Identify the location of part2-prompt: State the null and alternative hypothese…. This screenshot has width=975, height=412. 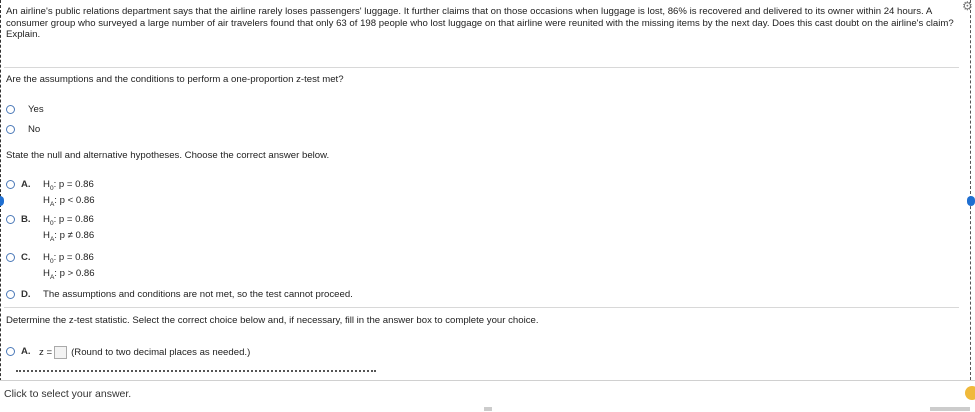
(168, 155).